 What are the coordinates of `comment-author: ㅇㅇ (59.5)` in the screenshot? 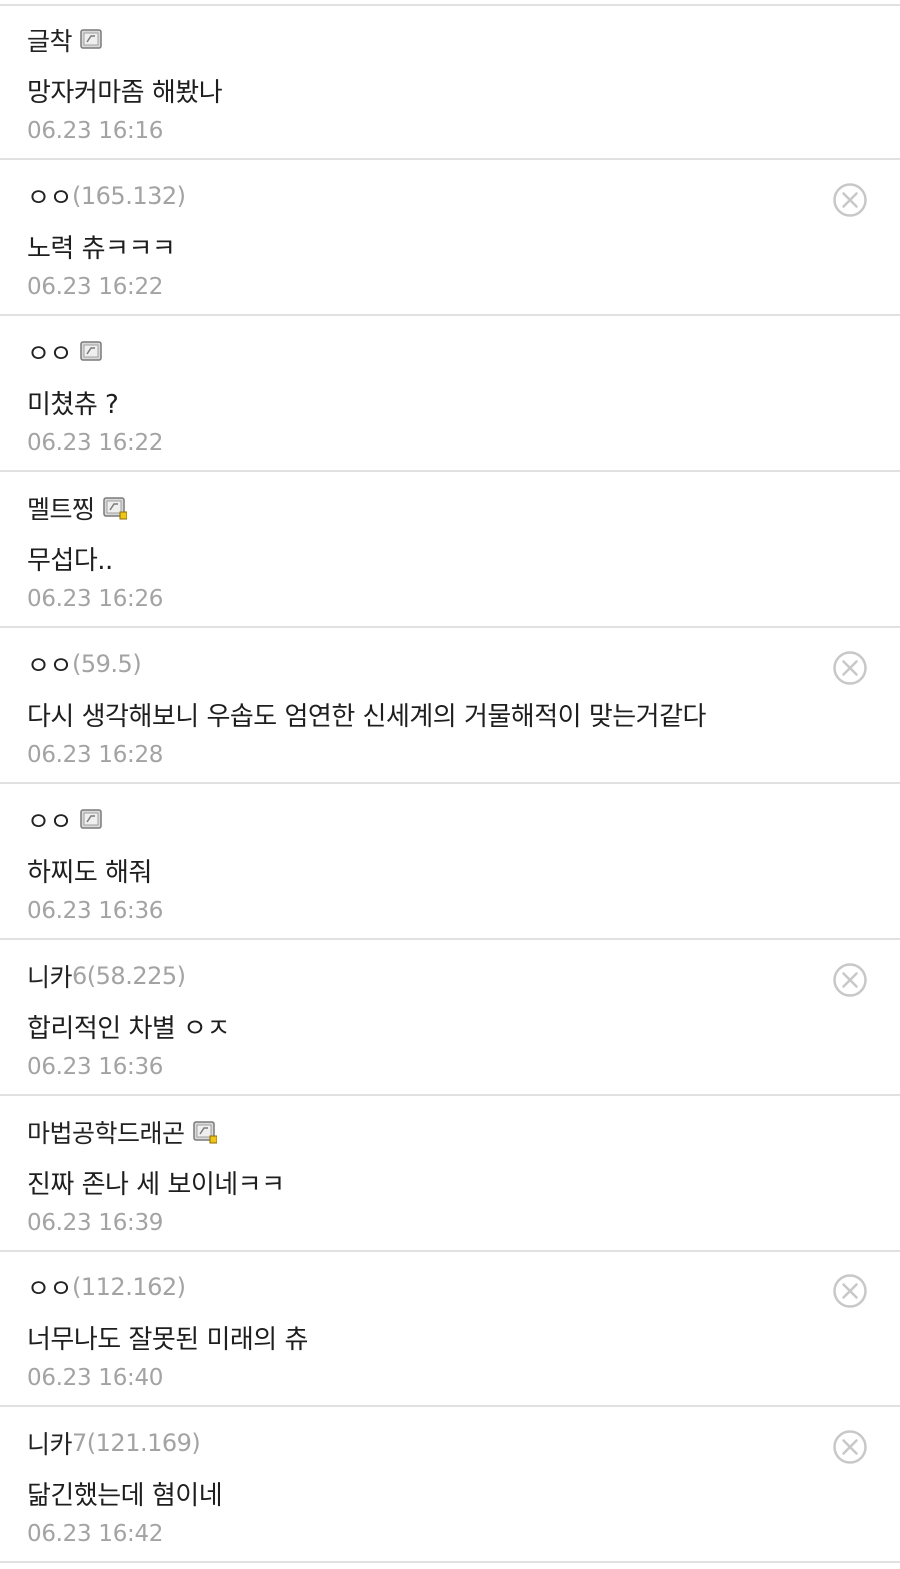 It's located at (84, 664).